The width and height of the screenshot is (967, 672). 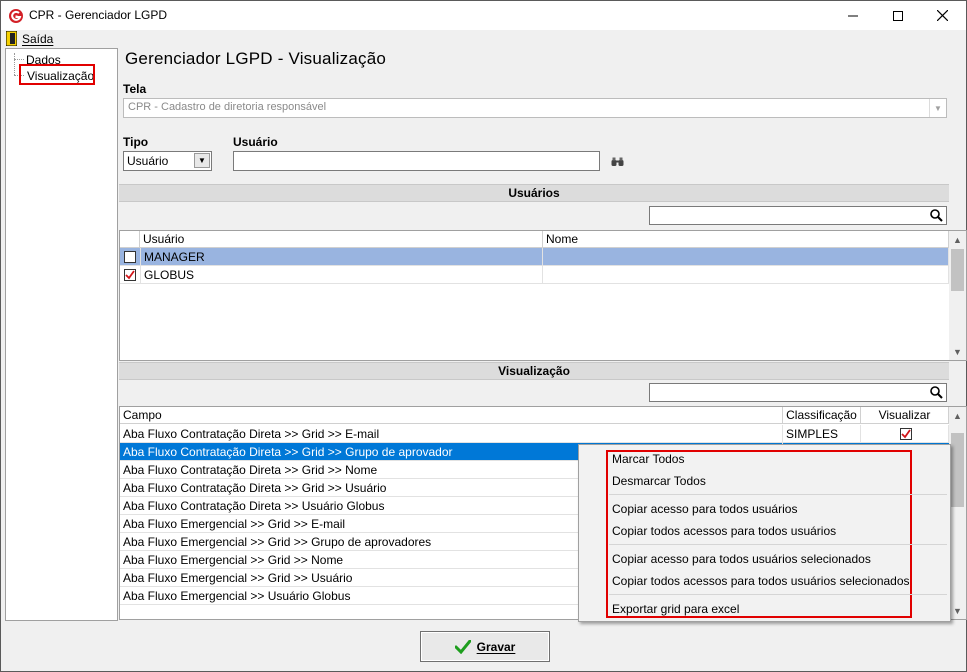 What do you see at coordinates (416, 161) in the screenshot?
I see `usuario-input` at bounding box center [416, 161].